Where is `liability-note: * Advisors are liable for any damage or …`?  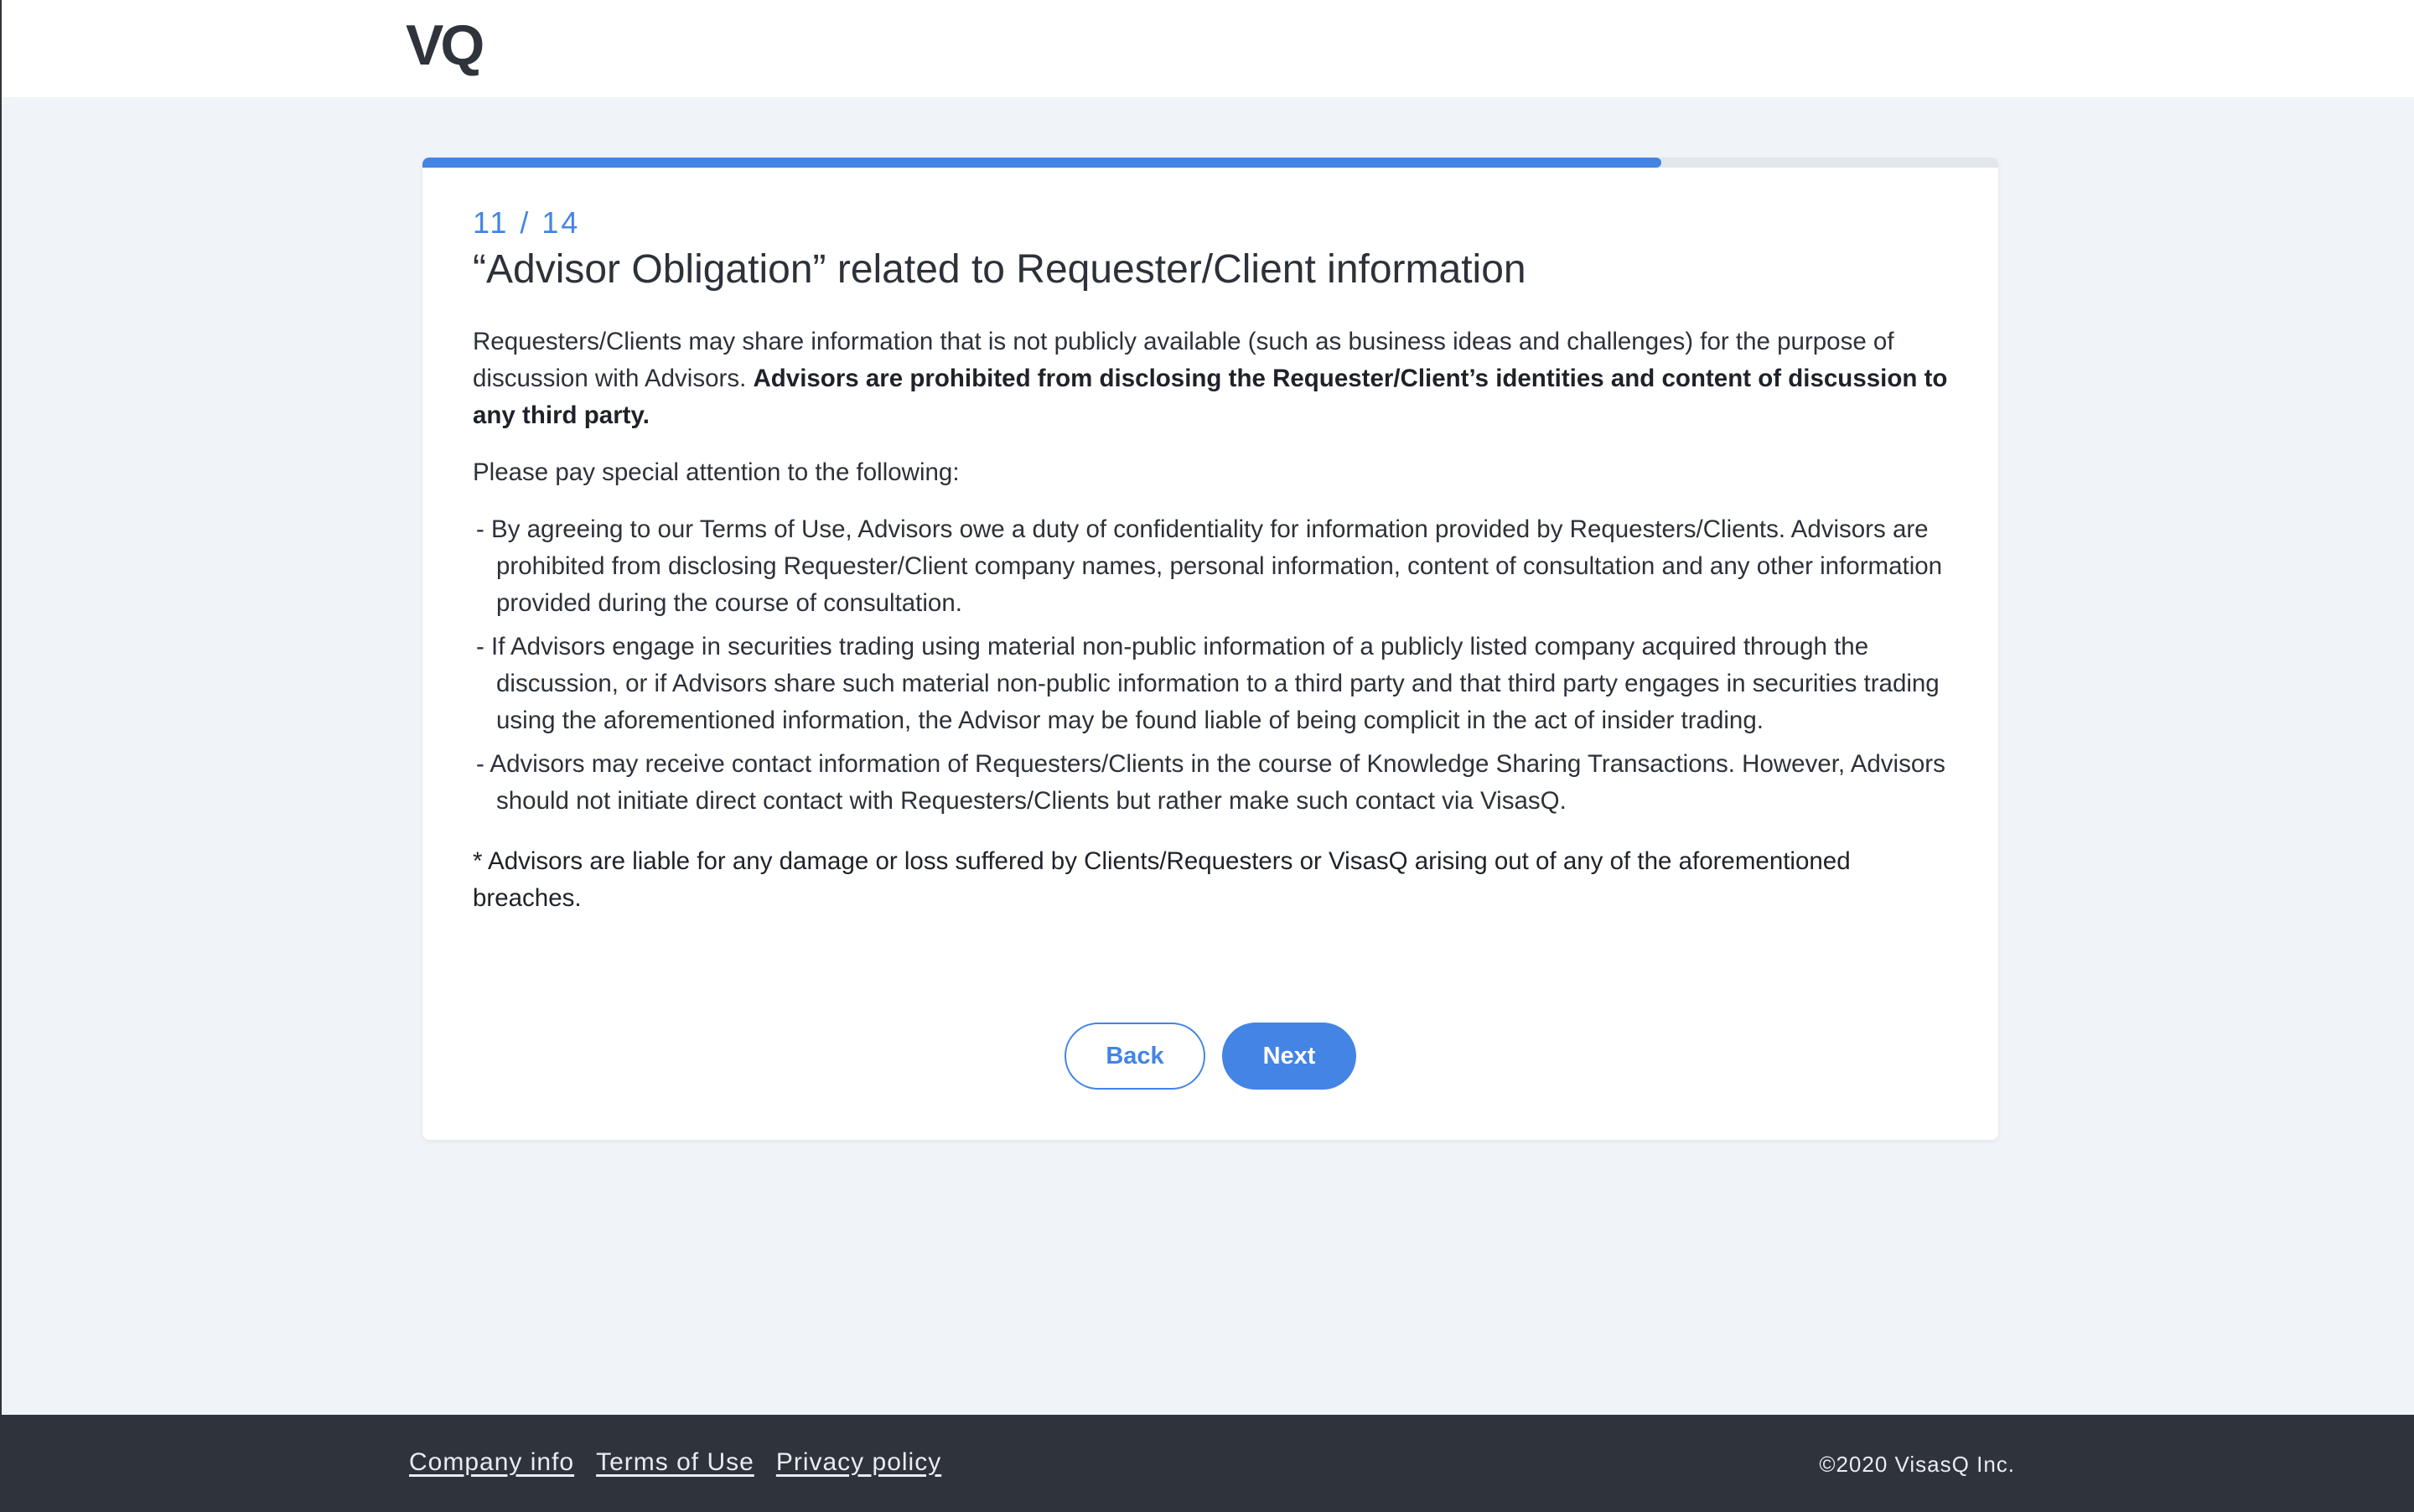 liability-note: * Advisors are liable for any damage or … is located at coordinates (1162, 879).